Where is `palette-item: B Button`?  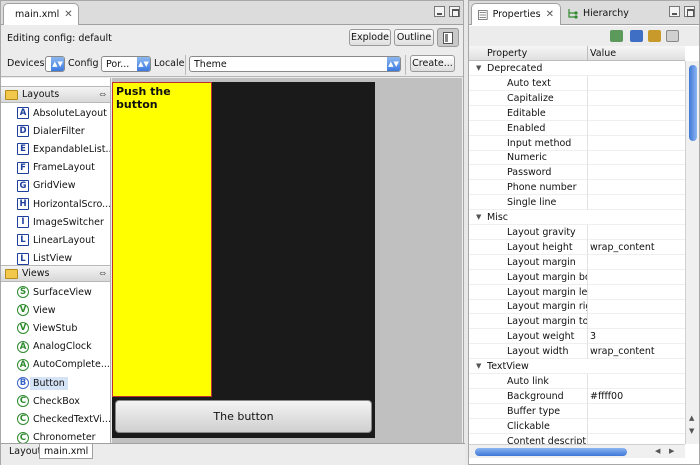 palette-item: B Button is located at coordinates (55, 383).